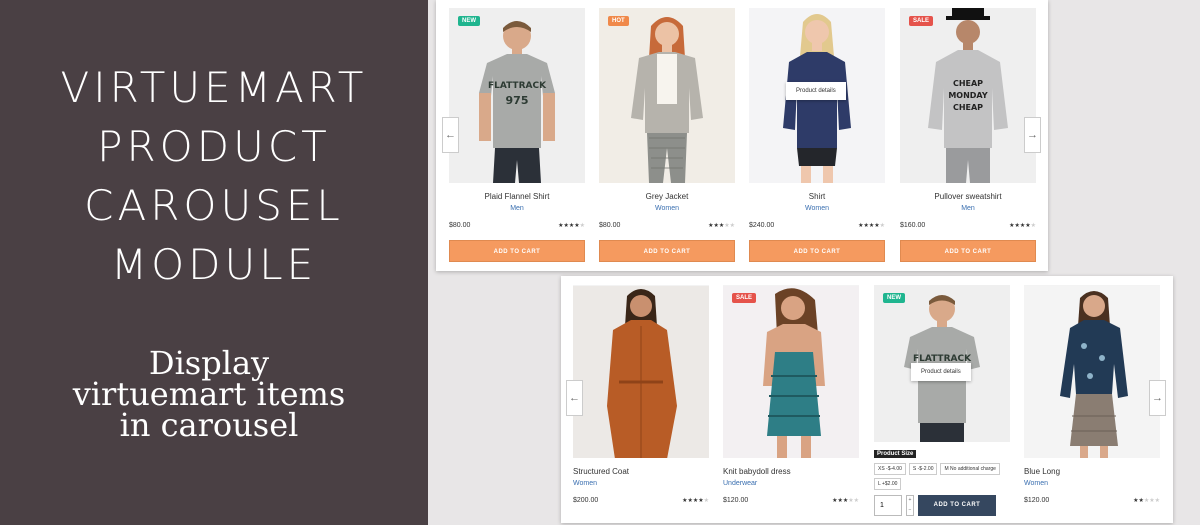  What do you see at coordinates (214, 205) in the screenshot?
I see `promo-title-line: CAROUSEL` at bounding box center [214, 205].